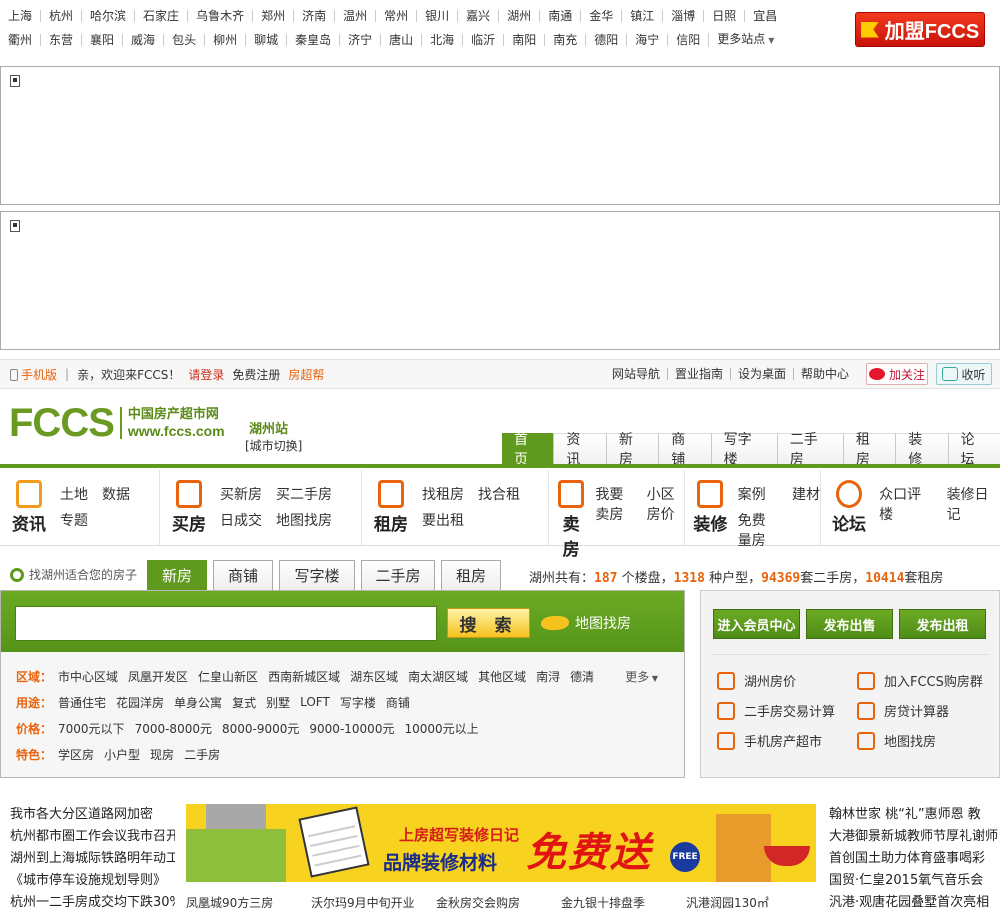  I want to click on city-link: 南阳, so click(523, 40).